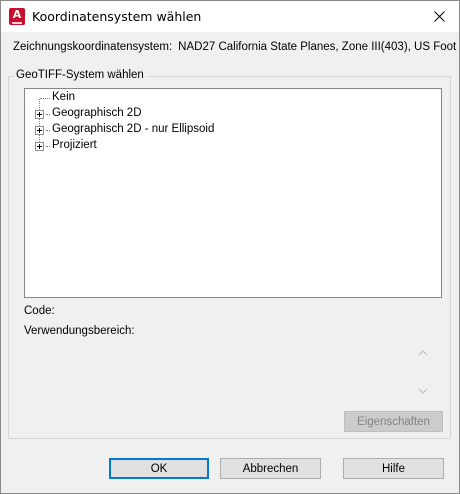  What do you see at coordinates (393, 421) in the screenshot?
I see `properties-button: Eigenschaften` at bounding box center [393, 421].